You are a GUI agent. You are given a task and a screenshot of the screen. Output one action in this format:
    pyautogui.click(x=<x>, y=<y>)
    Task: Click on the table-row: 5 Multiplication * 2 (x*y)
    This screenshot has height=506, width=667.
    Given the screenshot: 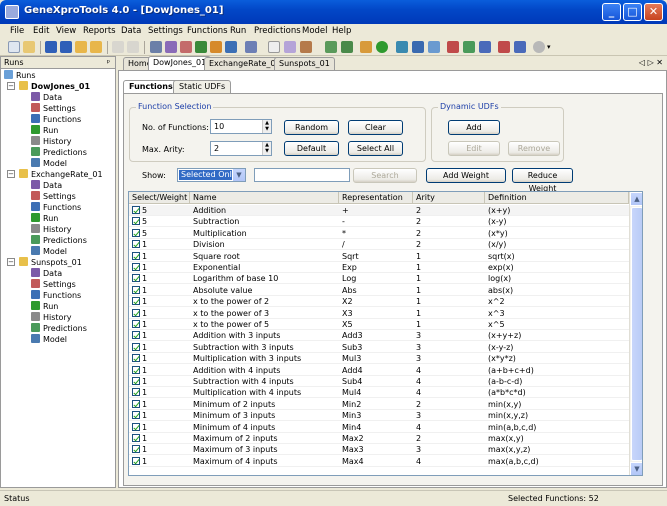 What is the action you would take?
    pyautogui.click(x=379, y=233)
    